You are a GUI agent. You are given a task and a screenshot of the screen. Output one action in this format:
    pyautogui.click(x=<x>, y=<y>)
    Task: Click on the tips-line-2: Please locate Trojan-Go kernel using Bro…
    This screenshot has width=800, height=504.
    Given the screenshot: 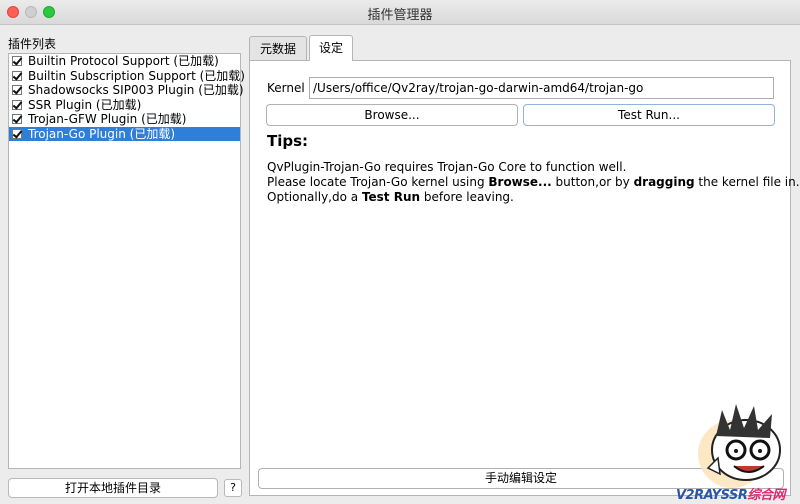 What is the action you would take?
    pyautogui.click(x=533, y=182)
    